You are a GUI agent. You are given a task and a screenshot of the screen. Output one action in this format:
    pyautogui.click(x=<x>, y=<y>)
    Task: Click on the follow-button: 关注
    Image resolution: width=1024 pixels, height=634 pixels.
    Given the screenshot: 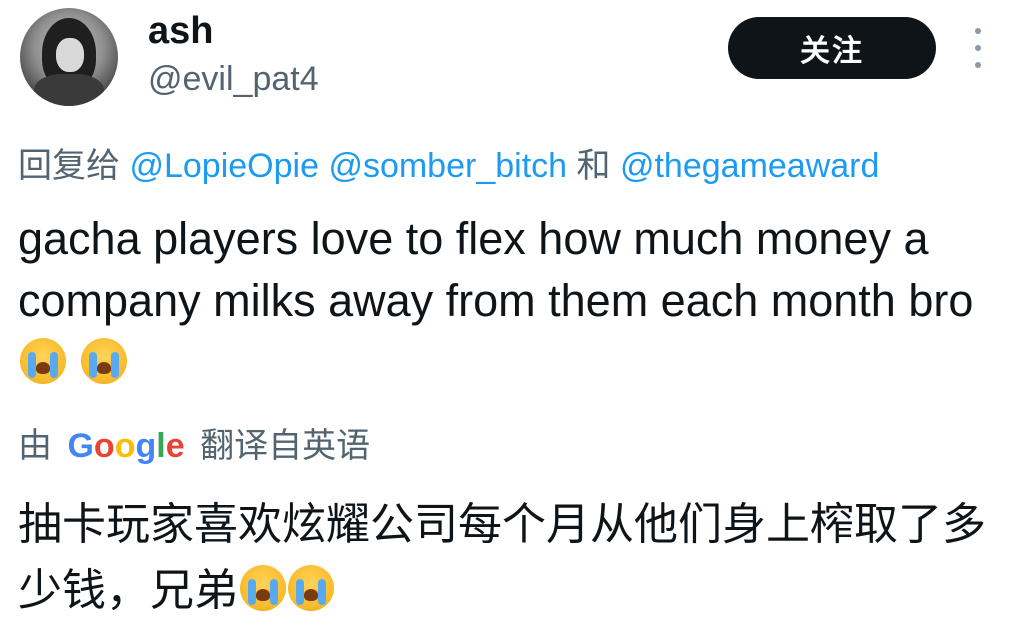 What is the action you would take?
    pyautogui.click(x=832, y=48)
    